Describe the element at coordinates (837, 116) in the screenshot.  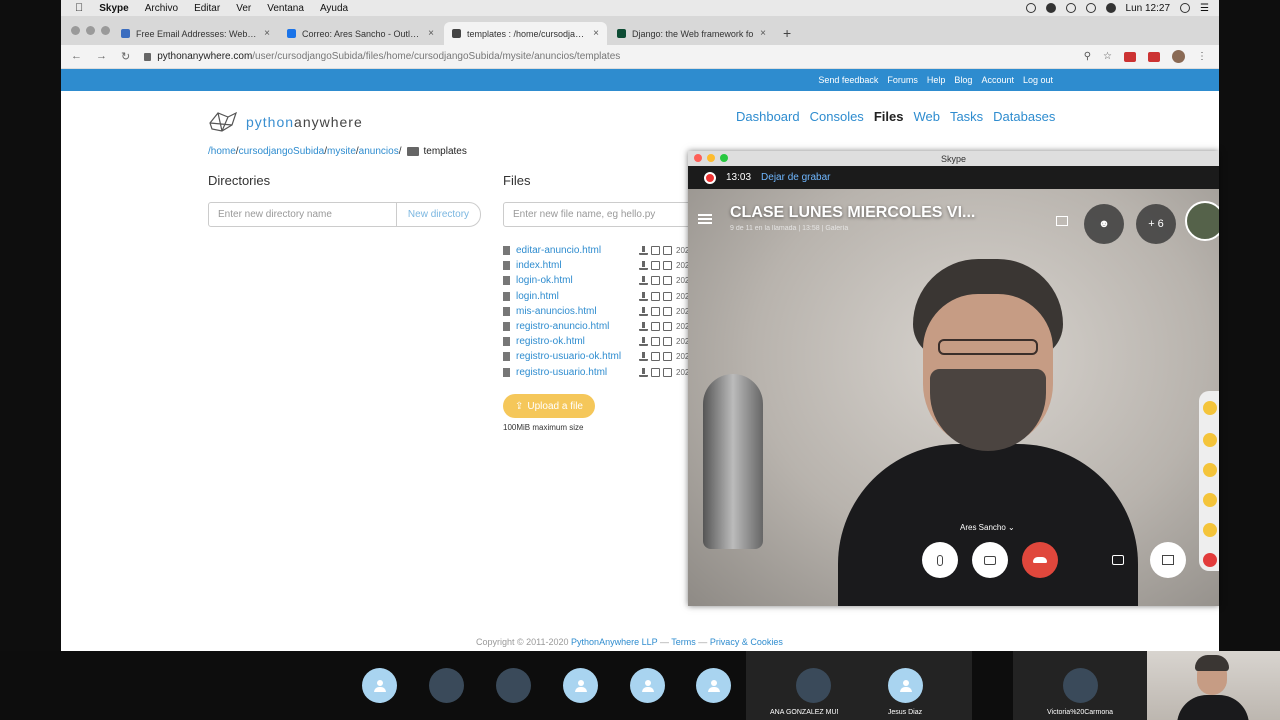
I see `nav-consoles: Consoles` at that location.